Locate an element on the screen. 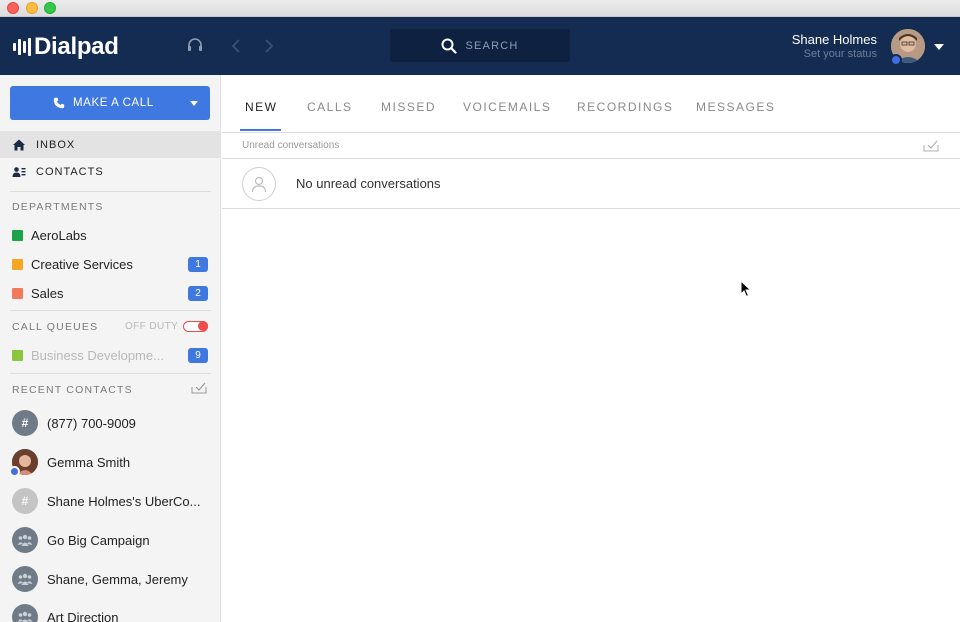  sidebar-item-contacts: CONTACTS is located at coordinates (110, 171).